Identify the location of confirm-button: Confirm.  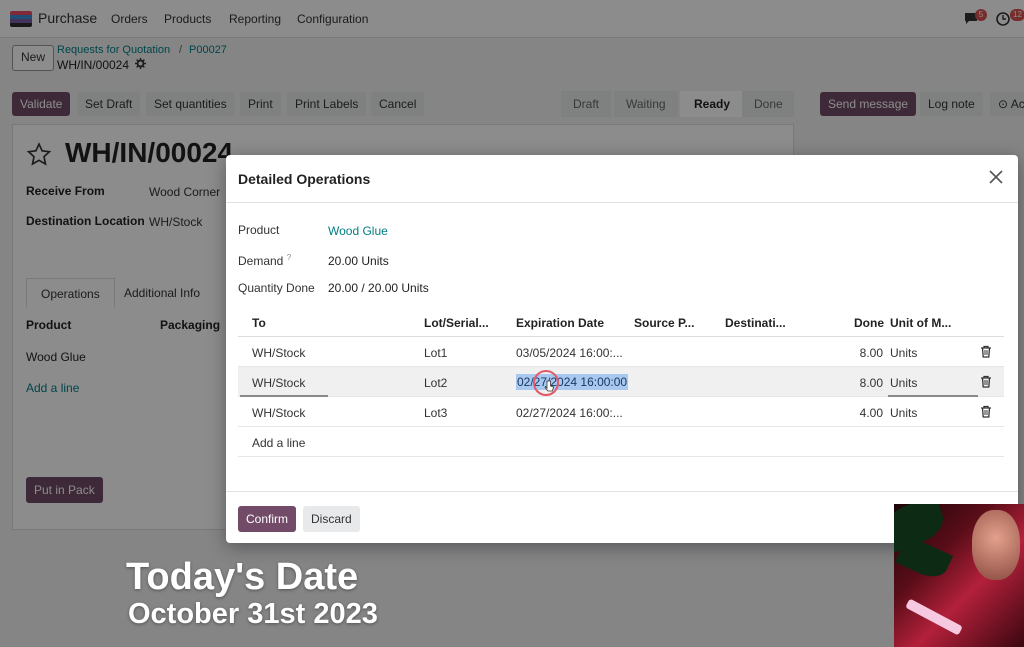
(267, 519).